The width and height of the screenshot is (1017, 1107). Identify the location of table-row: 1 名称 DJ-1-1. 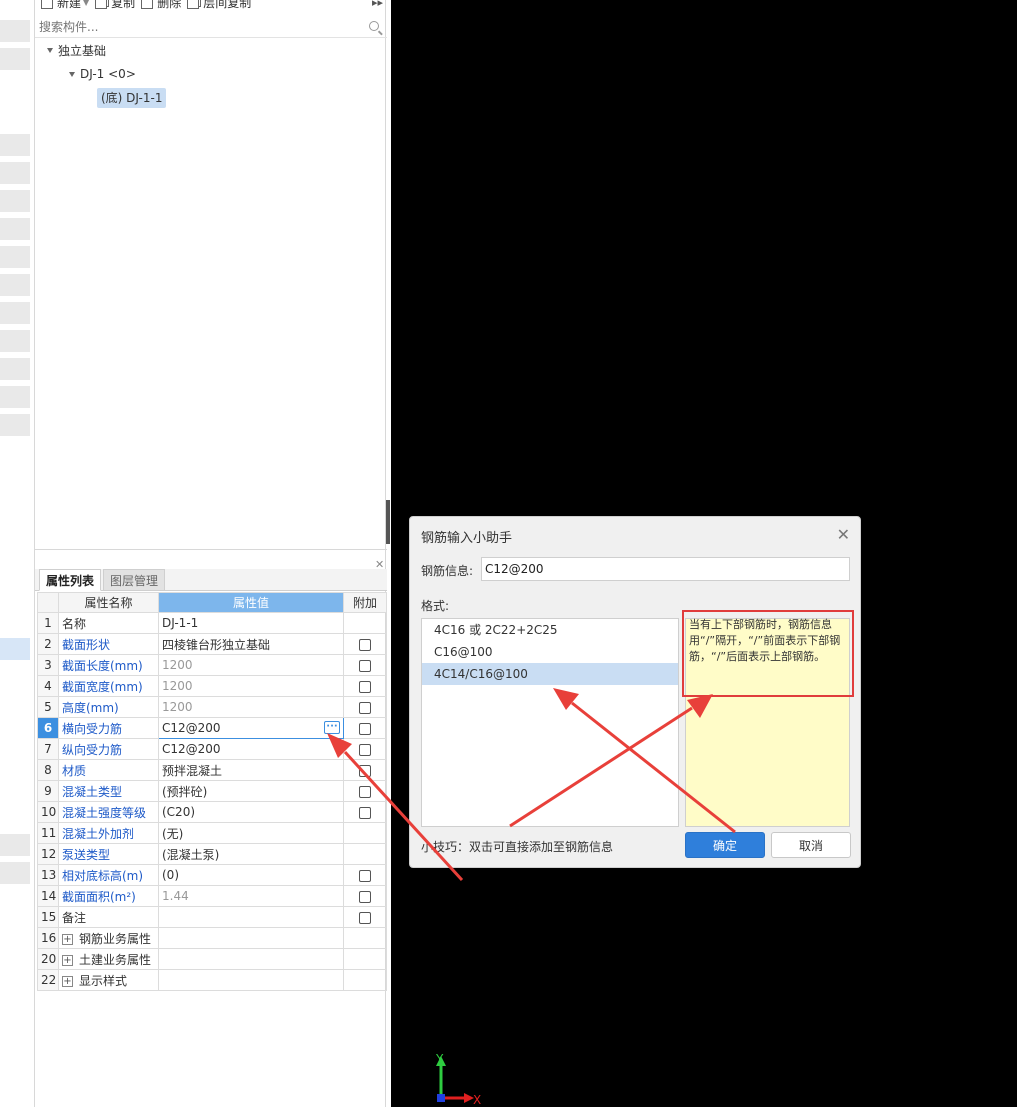
(212, 623).